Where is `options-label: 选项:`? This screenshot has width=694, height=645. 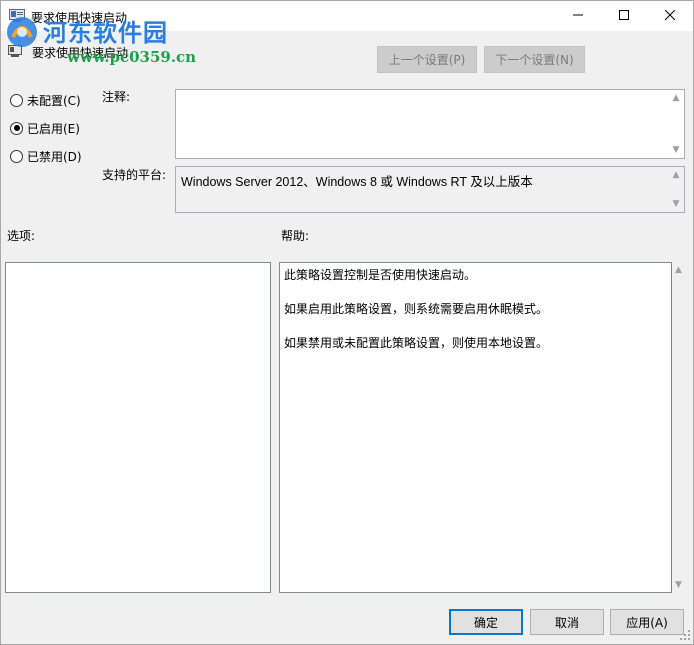
options-label: 选项: is located at coordinates (21, 236).